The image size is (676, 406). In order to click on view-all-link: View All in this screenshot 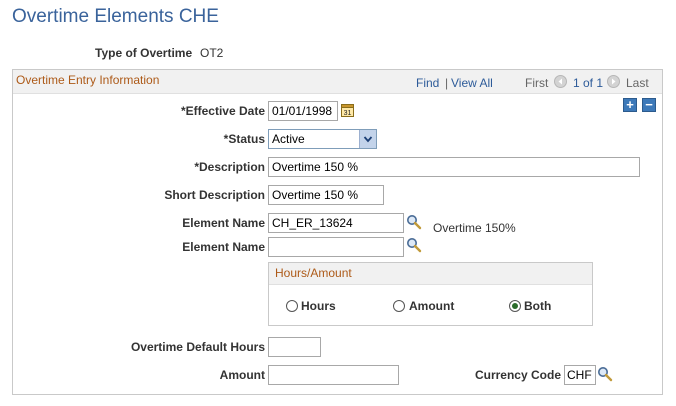, I will do `click(472, 83)`.